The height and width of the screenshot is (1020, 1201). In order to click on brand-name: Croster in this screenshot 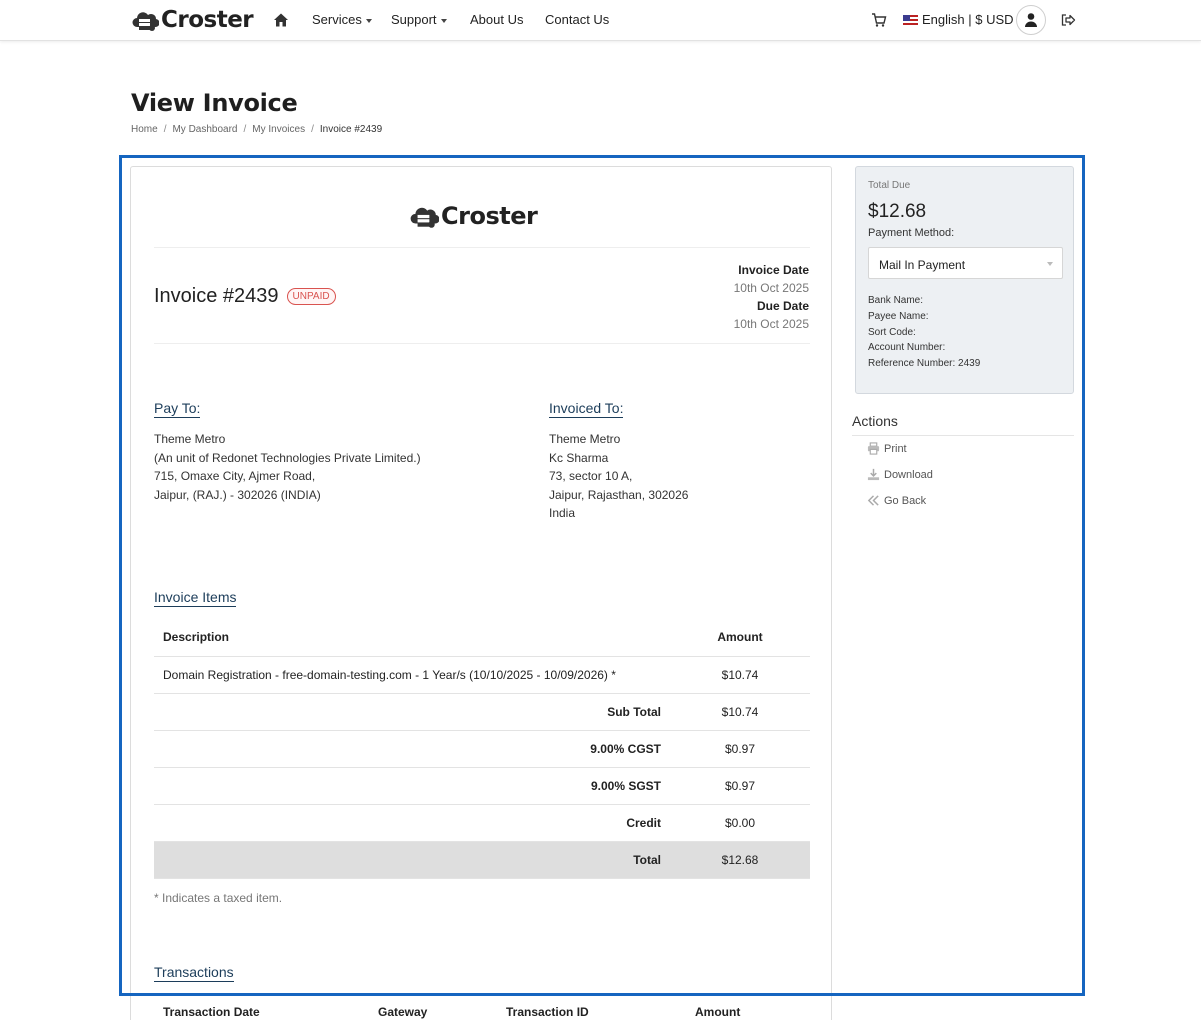, I will do `click(207, 20)`.